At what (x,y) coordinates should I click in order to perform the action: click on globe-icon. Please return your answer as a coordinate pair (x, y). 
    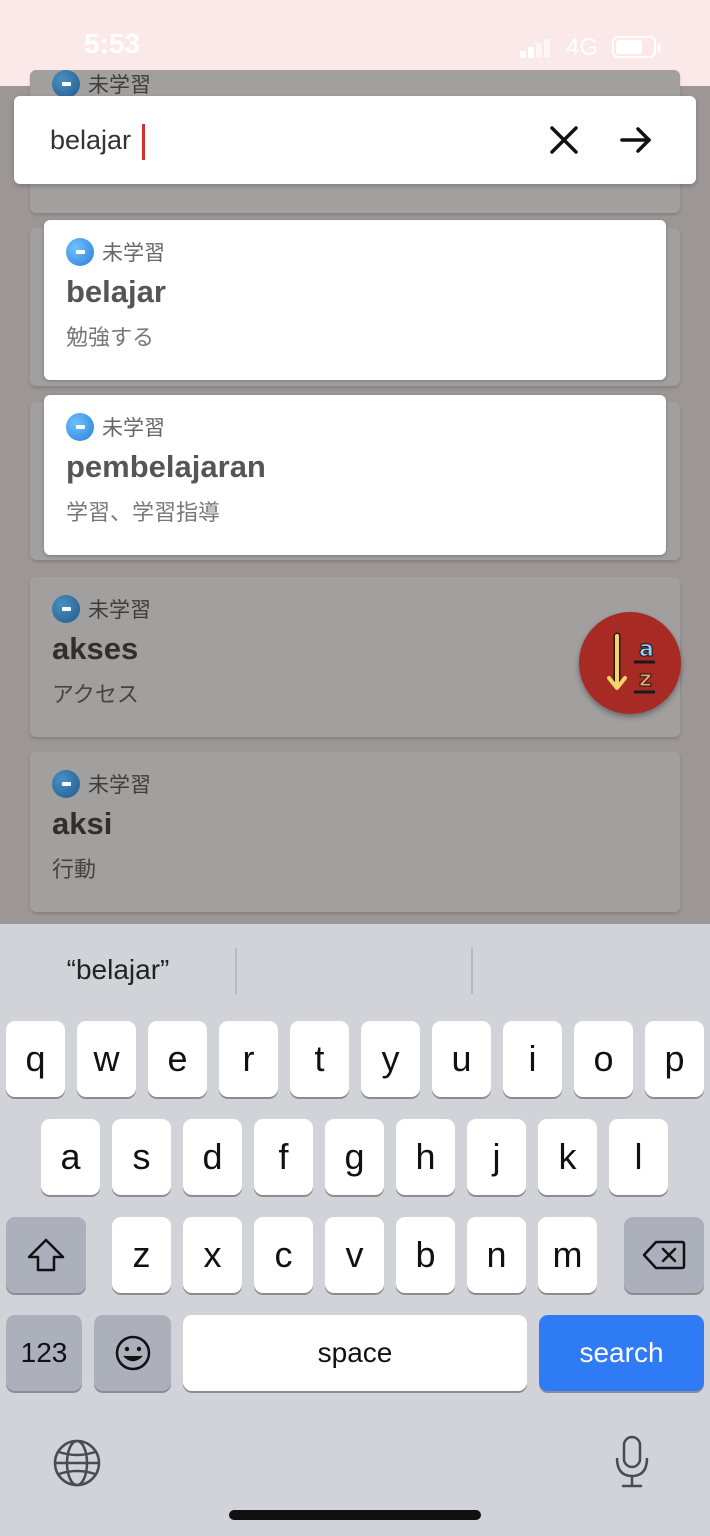
    Looking at the image, I should click on (77, 1463).